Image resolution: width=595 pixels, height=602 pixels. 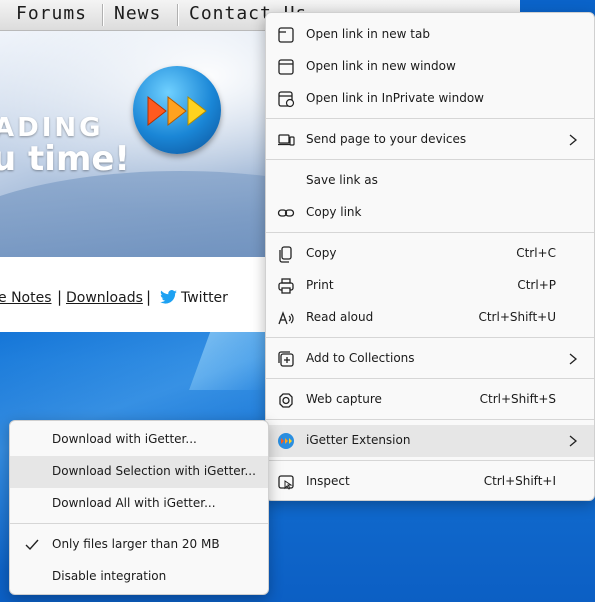 I want to click on devices-icon, so click(x=286, y=140).